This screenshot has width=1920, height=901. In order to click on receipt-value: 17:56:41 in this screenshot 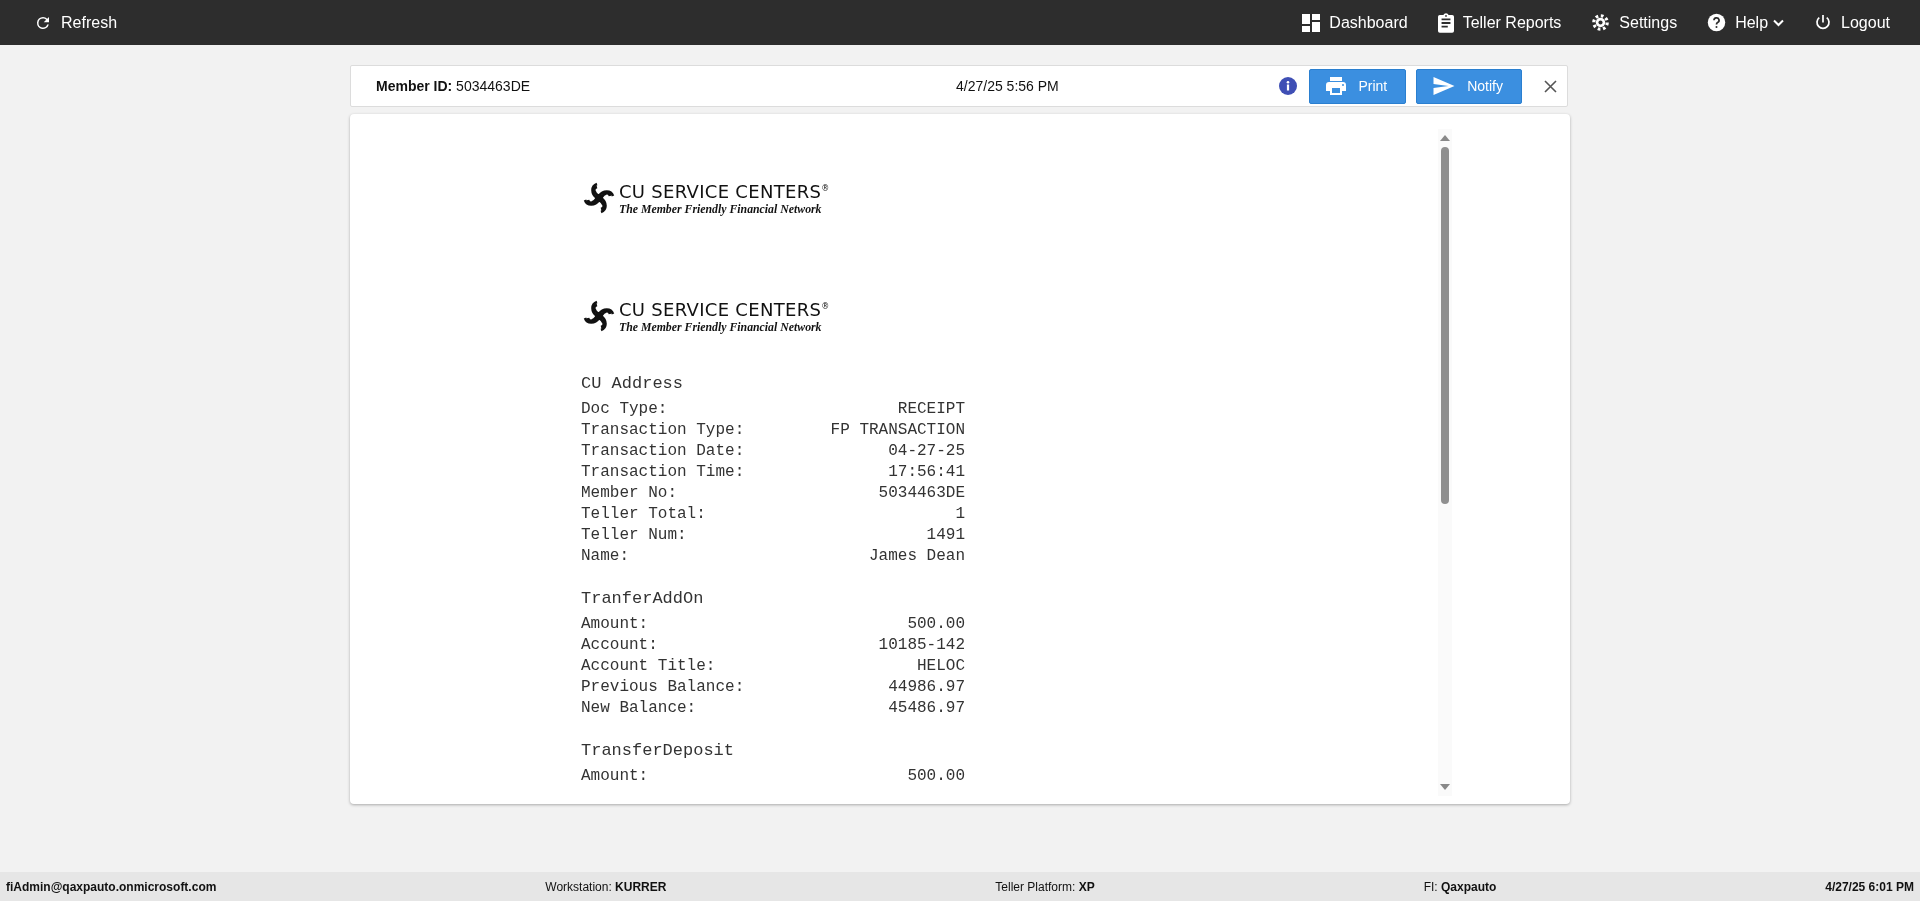, I will do `click(926, 472)`.